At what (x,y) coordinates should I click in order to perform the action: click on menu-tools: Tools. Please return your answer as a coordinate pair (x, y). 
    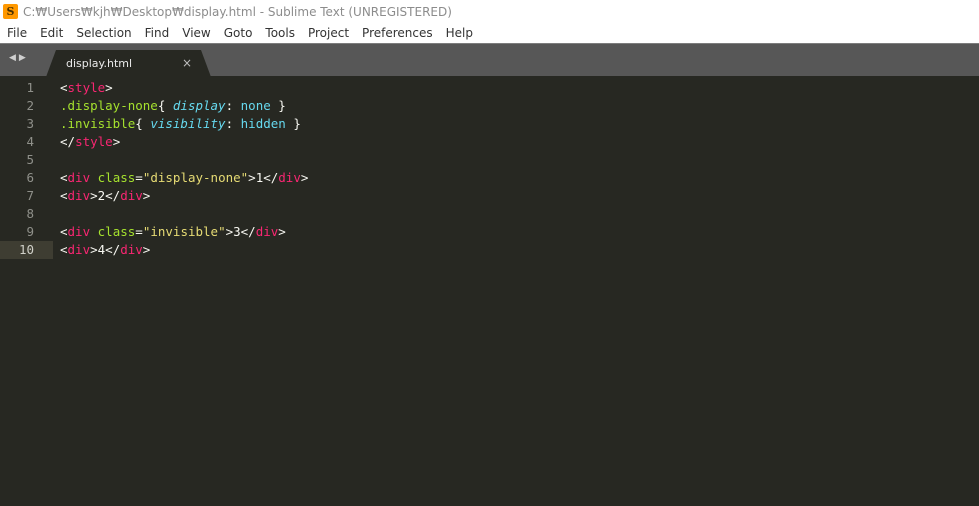
    Looking at the image, I should click on (279, 33).